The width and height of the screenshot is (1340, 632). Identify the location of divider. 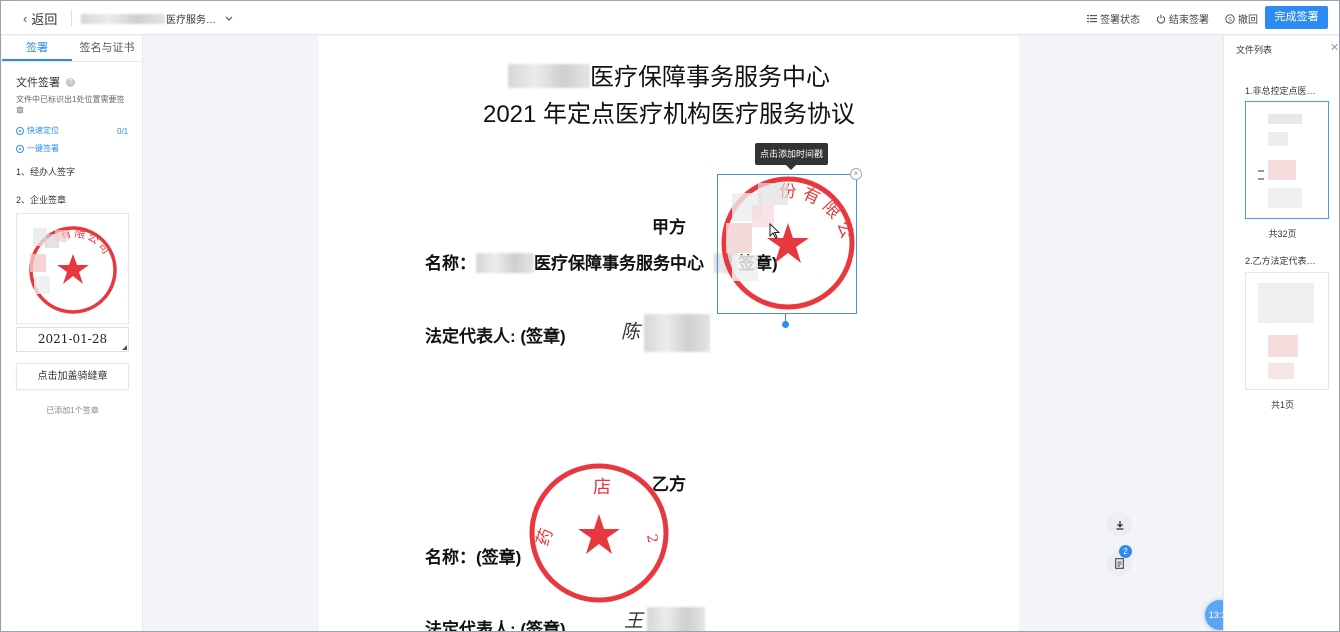
(71, 18).